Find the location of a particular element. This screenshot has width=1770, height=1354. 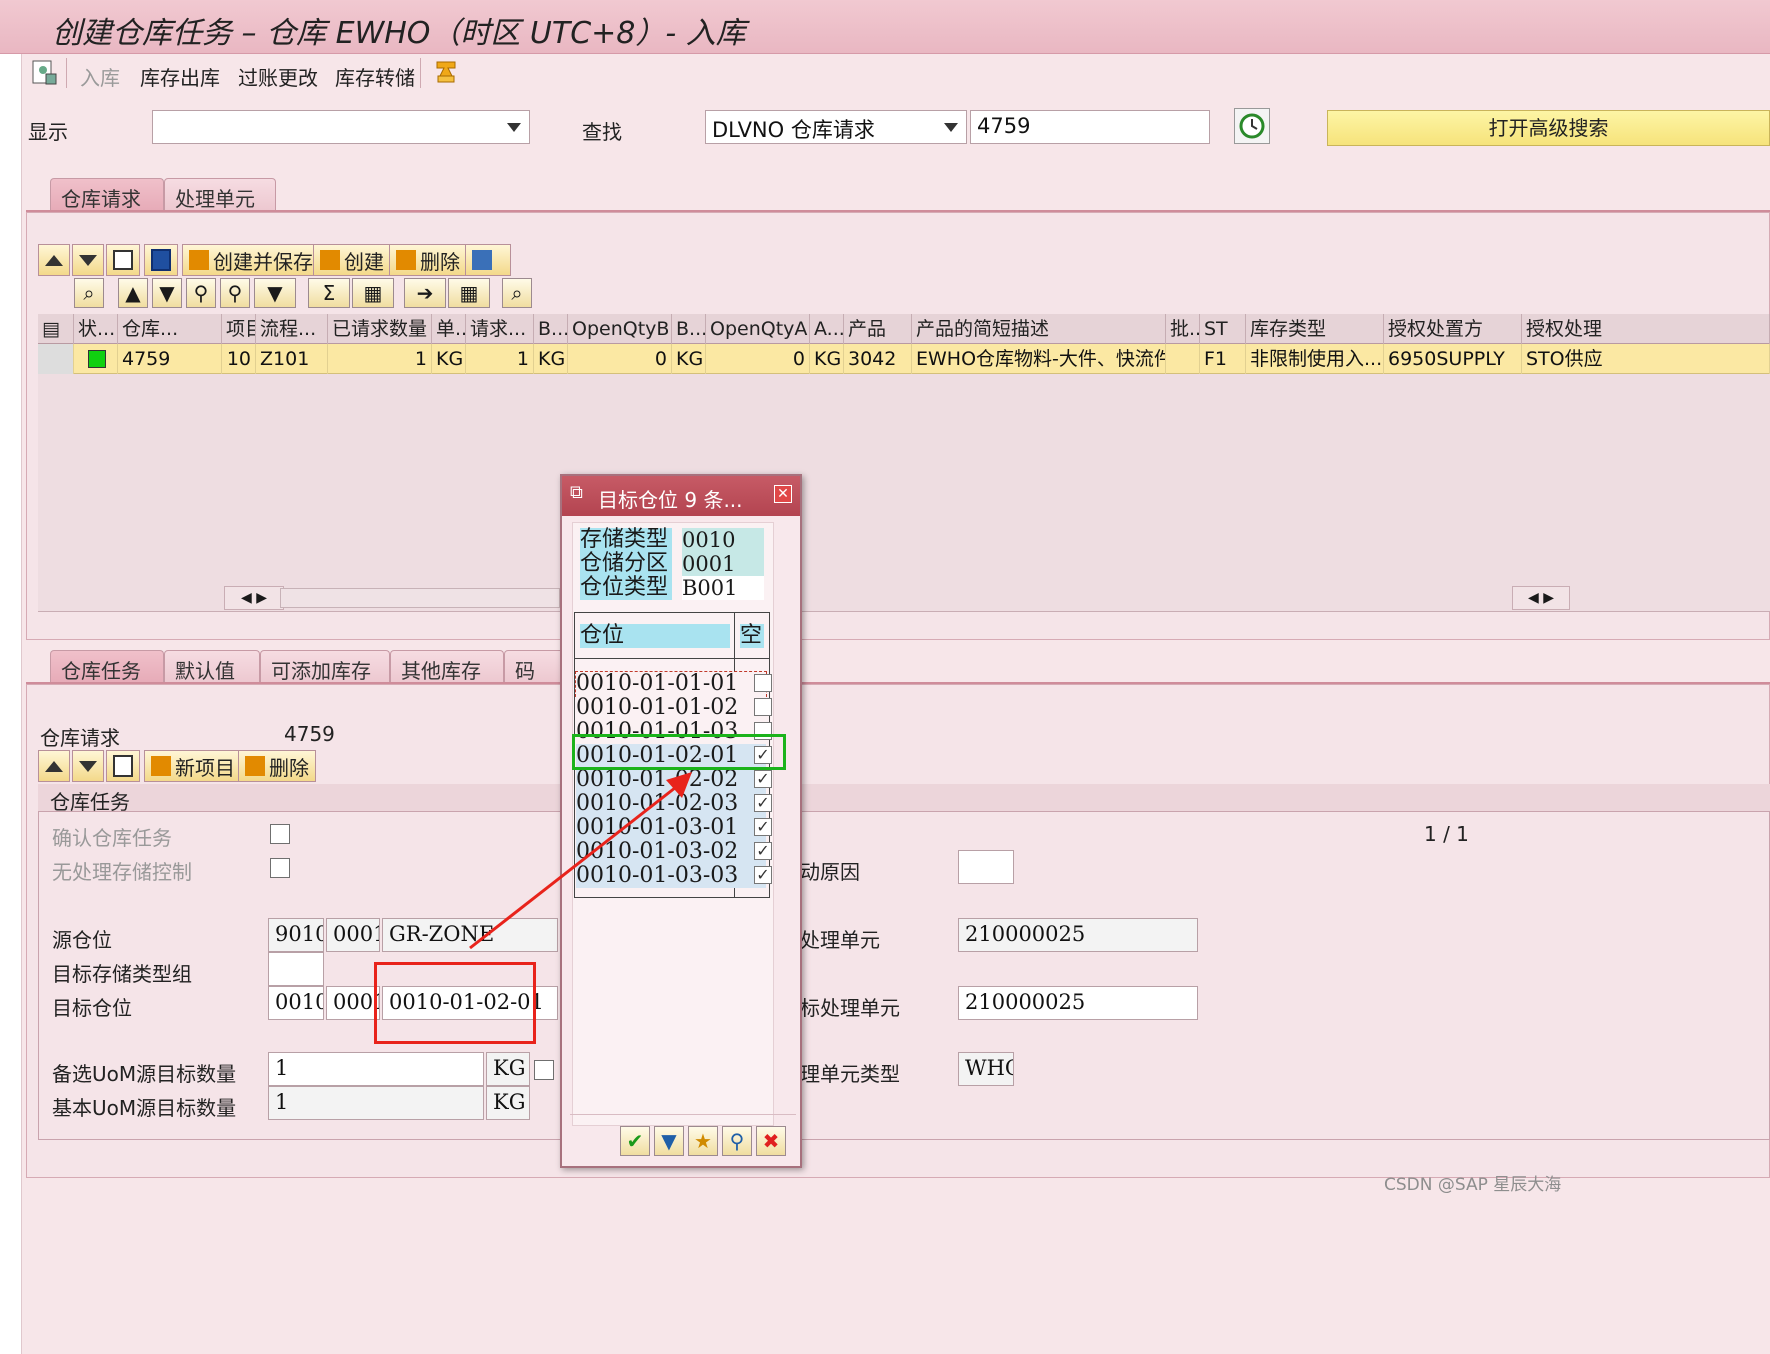

move-down-button is located at coordinates (88, 260).